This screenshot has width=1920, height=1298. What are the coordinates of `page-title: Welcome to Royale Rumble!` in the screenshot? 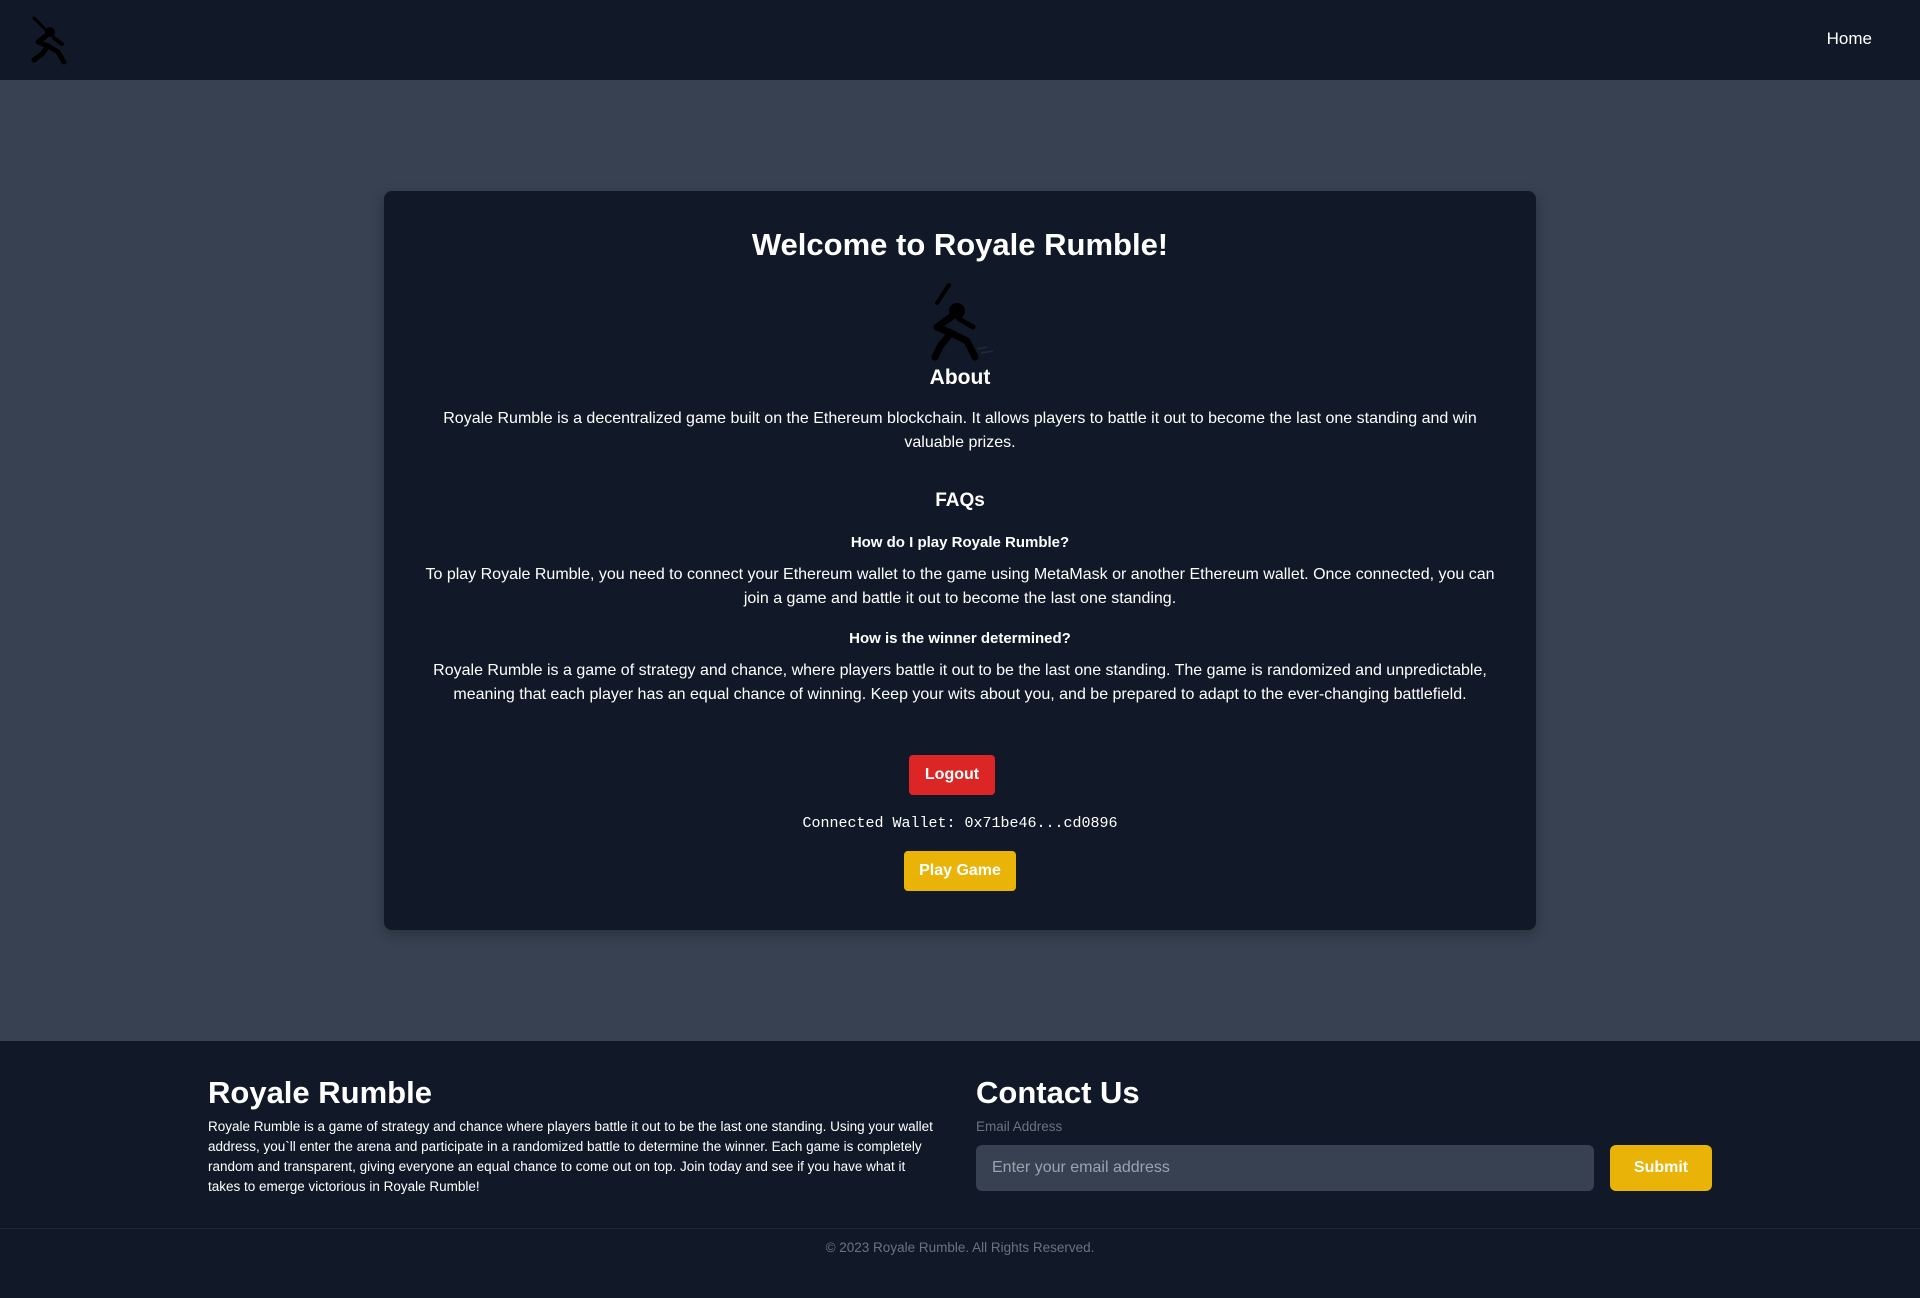 It's located at (960, 244).